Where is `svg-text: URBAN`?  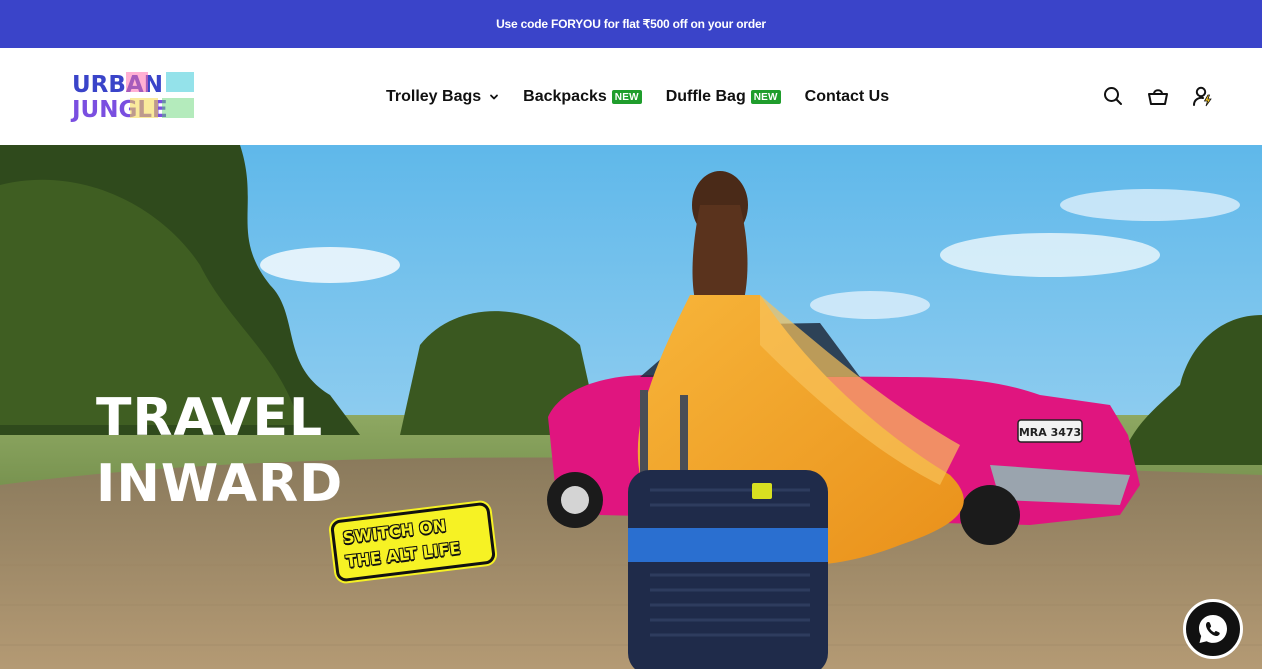
svg-text: URBAN is located at coordinates (117, 85).